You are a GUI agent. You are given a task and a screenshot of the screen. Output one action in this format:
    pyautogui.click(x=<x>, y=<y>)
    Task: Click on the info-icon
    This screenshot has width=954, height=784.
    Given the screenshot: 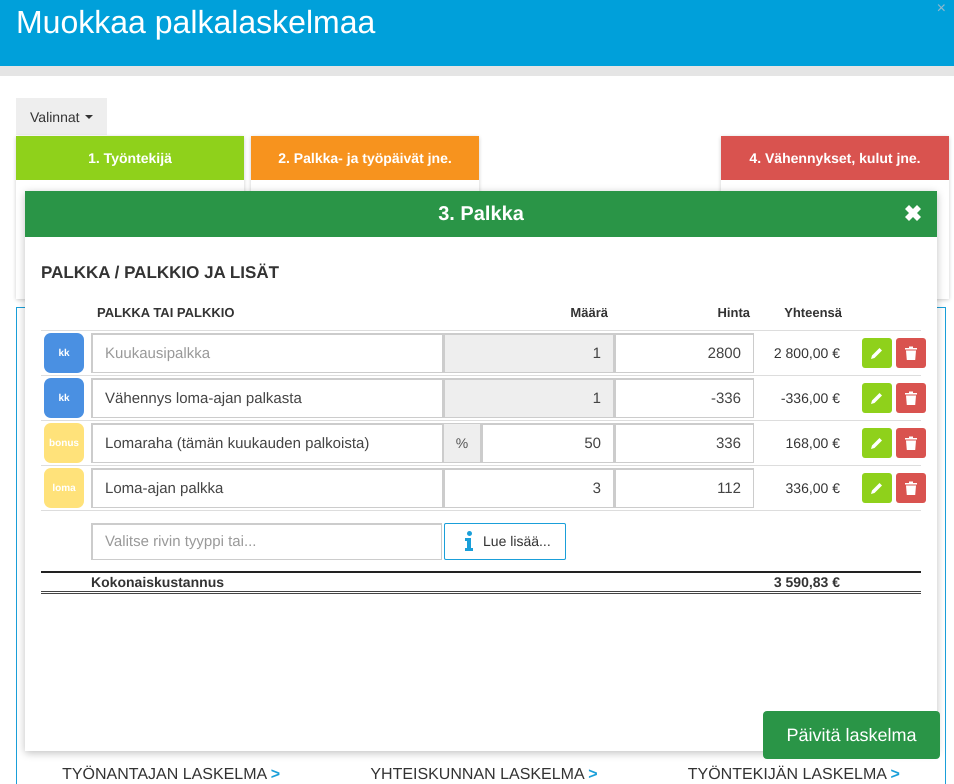 What is the action you would take?
    pyautogui.click(x=469, y=541)
    